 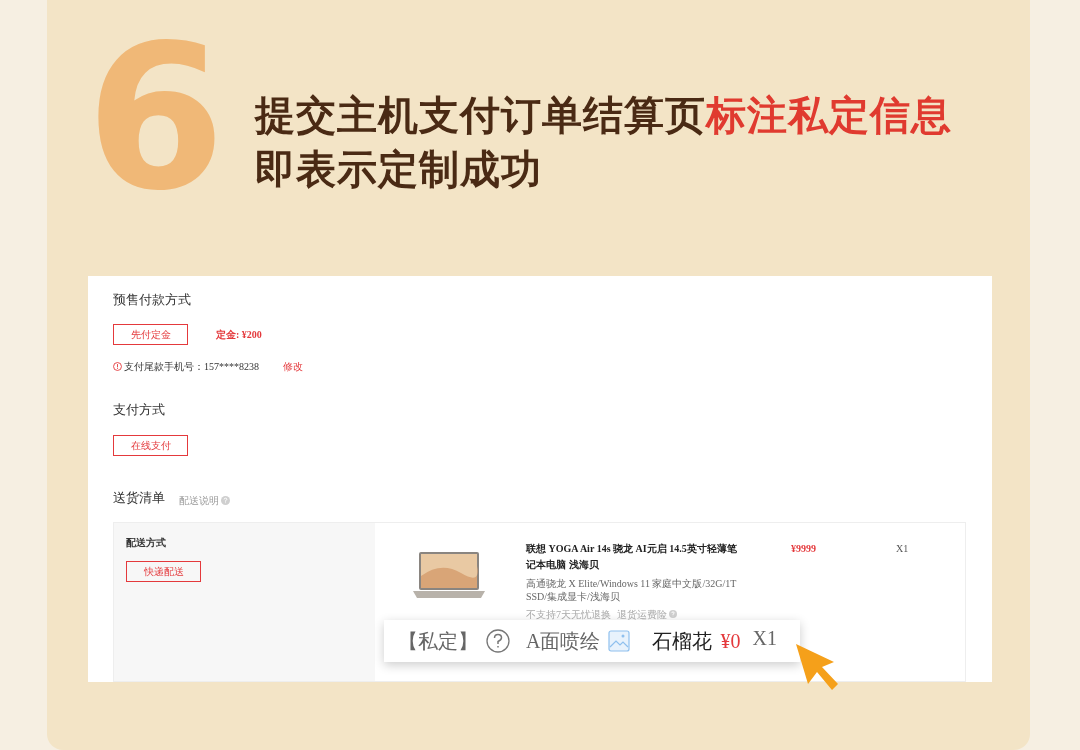 I want to click on product-price: ¥9999, so click(x=803, y=548).